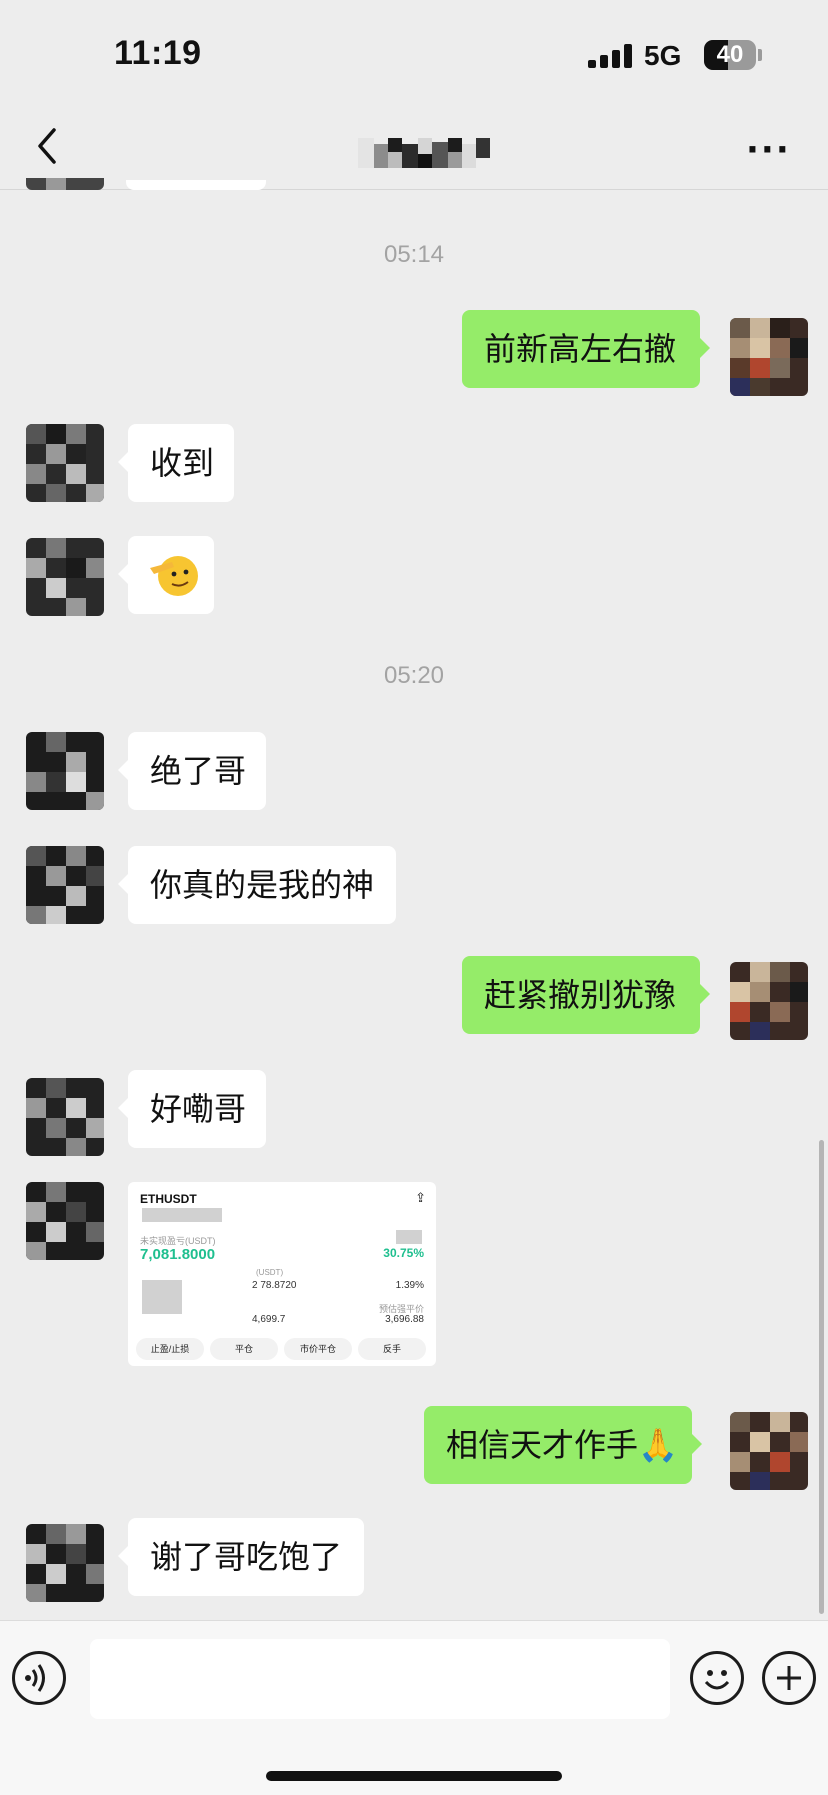 The height and width of the screenshot is (1795, 828). Describe the element at coordinates (192, 1109) in the screenshot. I see `received-message: 好嘞哥` at that location.